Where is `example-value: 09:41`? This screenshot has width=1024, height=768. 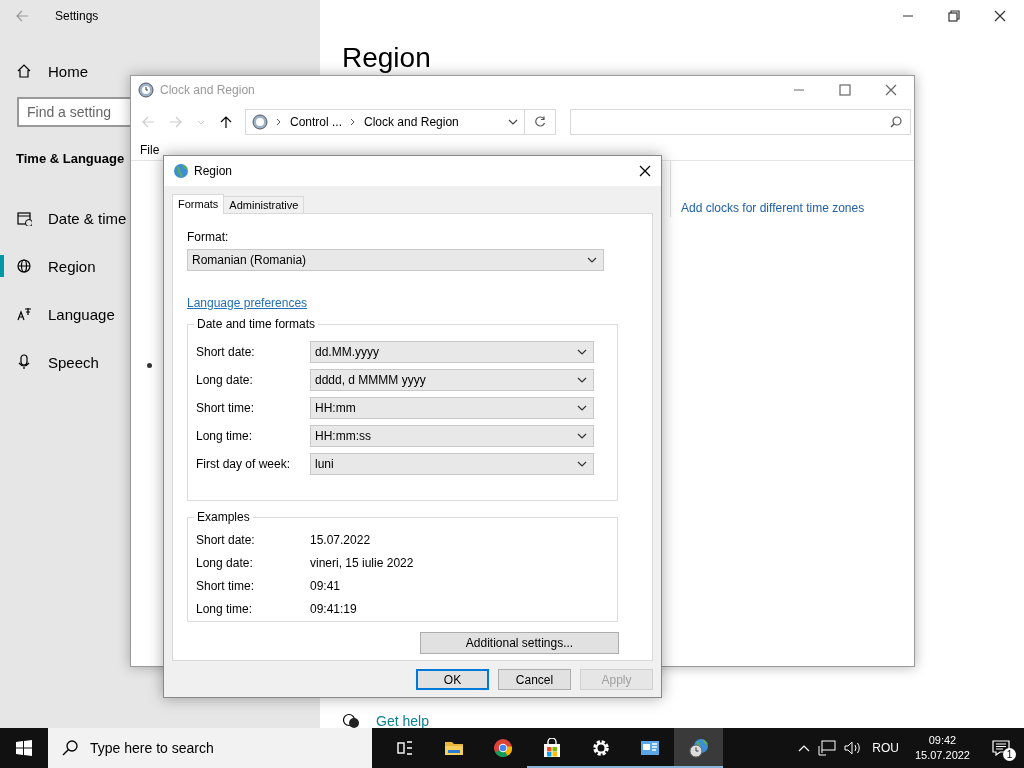 example-value: 09:41 is located at coordinates (325, 585).